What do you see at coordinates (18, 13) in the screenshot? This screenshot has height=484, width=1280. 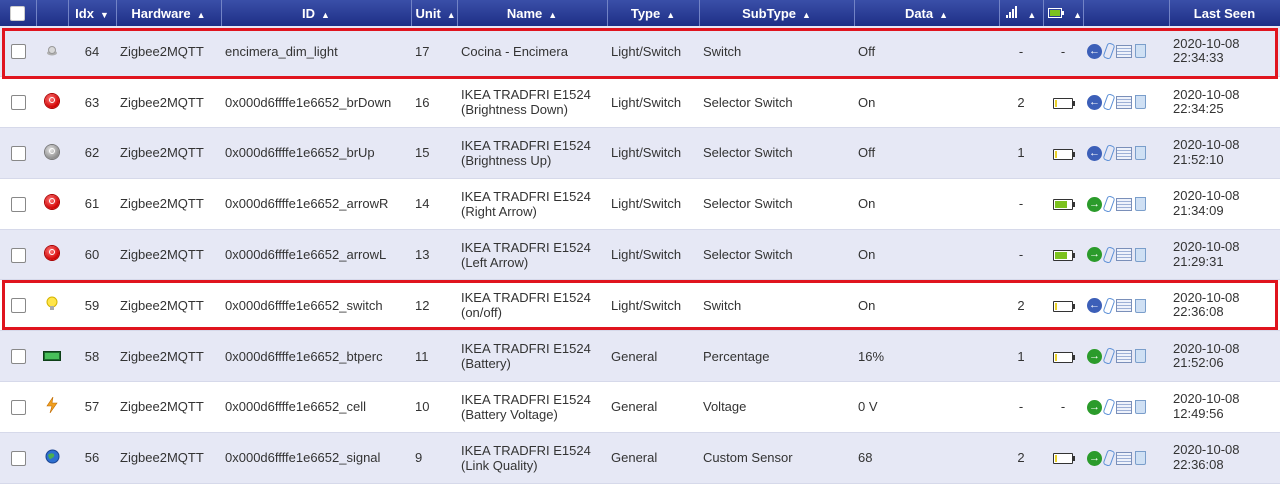 I see `select-all-checkbox` at bounding box center [18, 13].